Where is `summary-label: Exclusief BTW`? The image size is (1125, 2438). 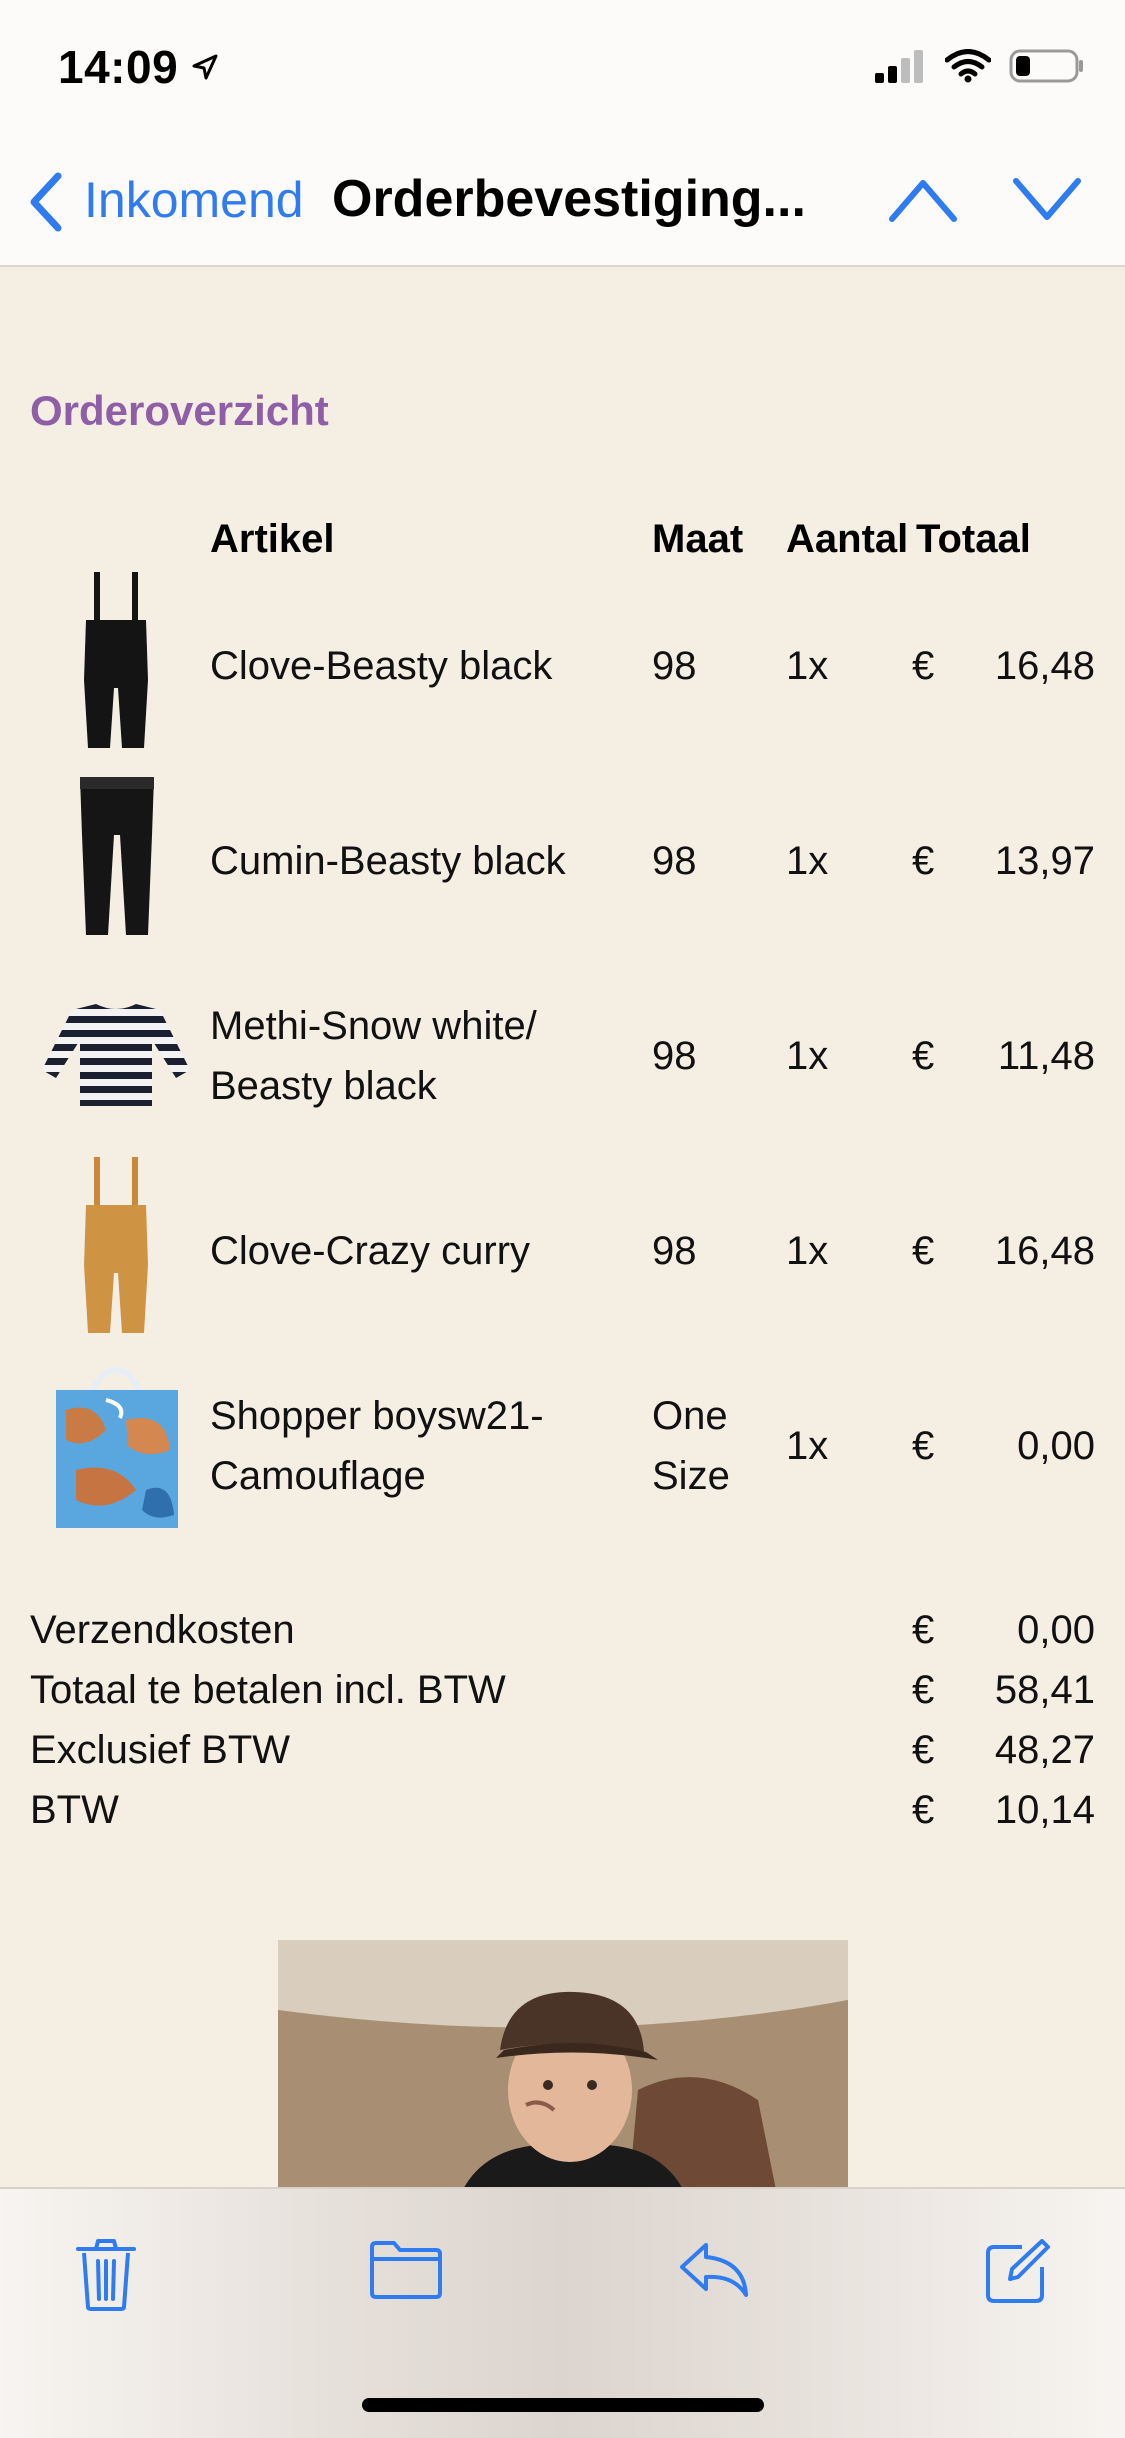
summary-label: Exclusief BTW is located at coordinates (160, 1750).